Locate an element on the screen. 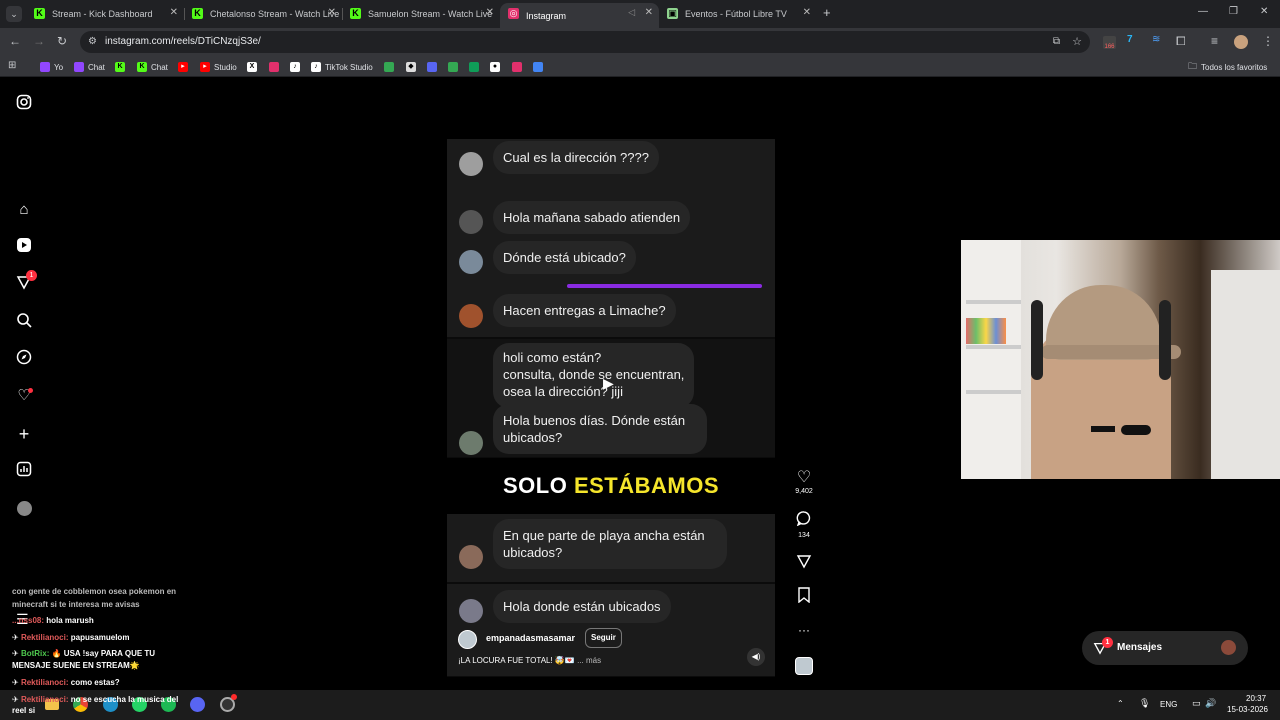 This screenshot has width=1280, height=720. apps-grid-icon: ⊞ is located at coordinates (12, 65).